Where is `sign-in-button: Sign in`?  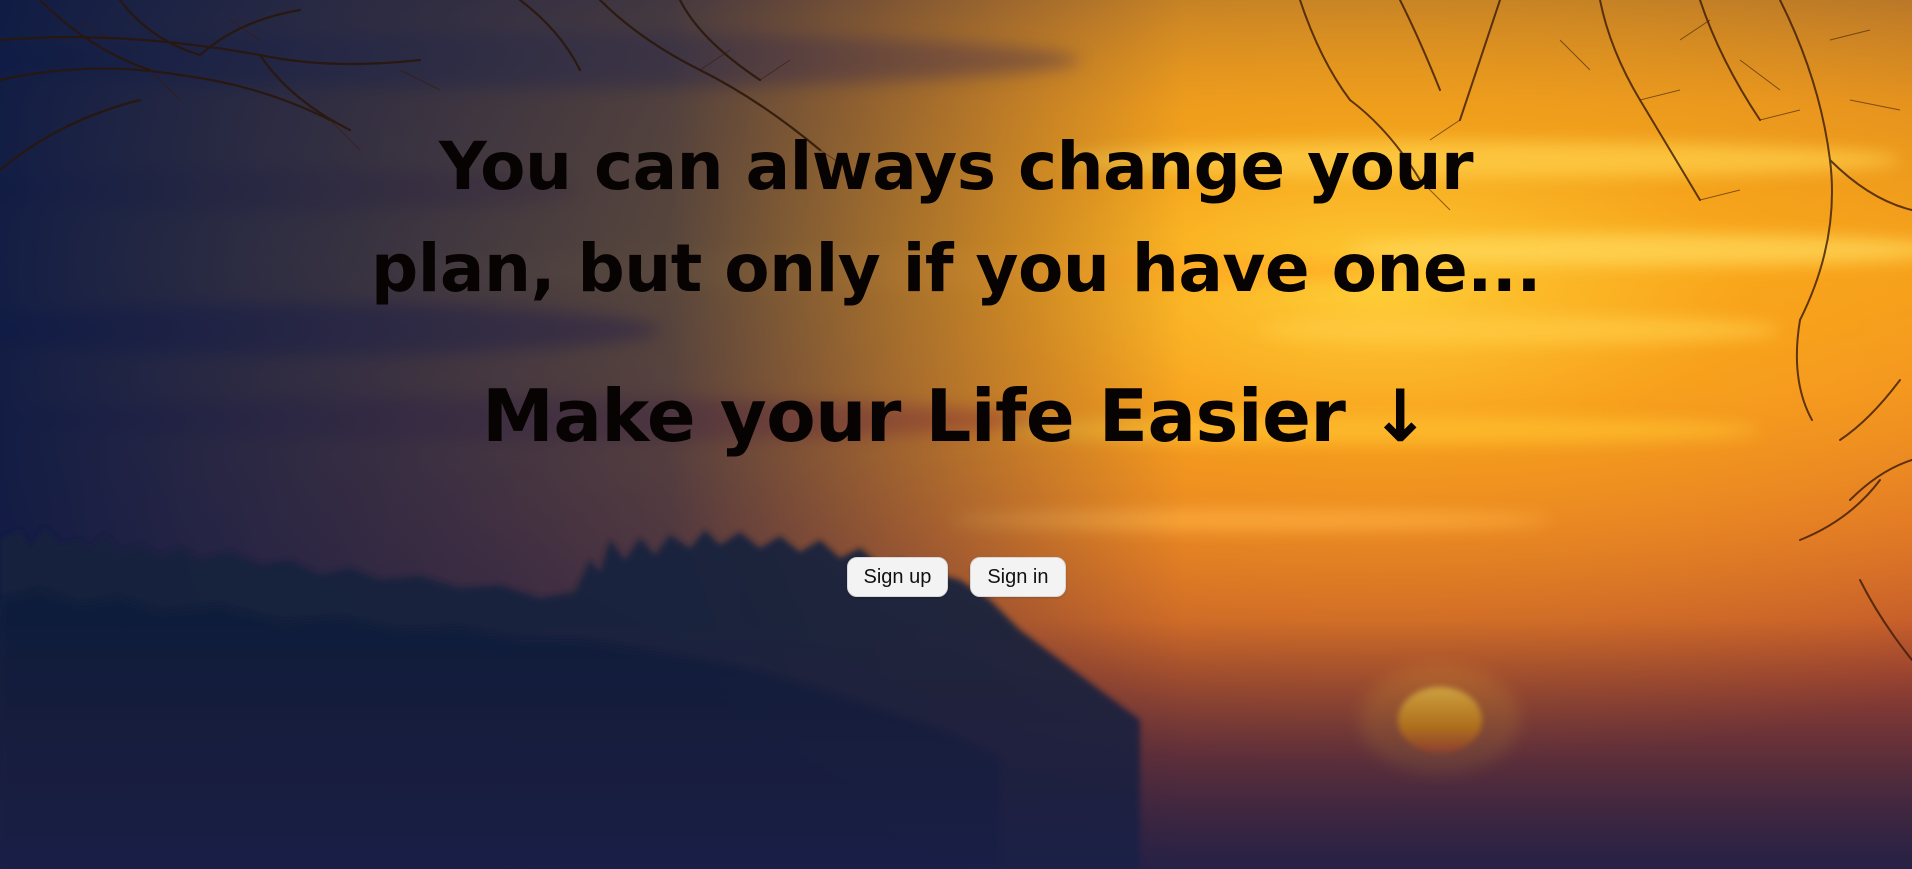 sign-in-button: Sign in is located at coordinates (1018, 577).